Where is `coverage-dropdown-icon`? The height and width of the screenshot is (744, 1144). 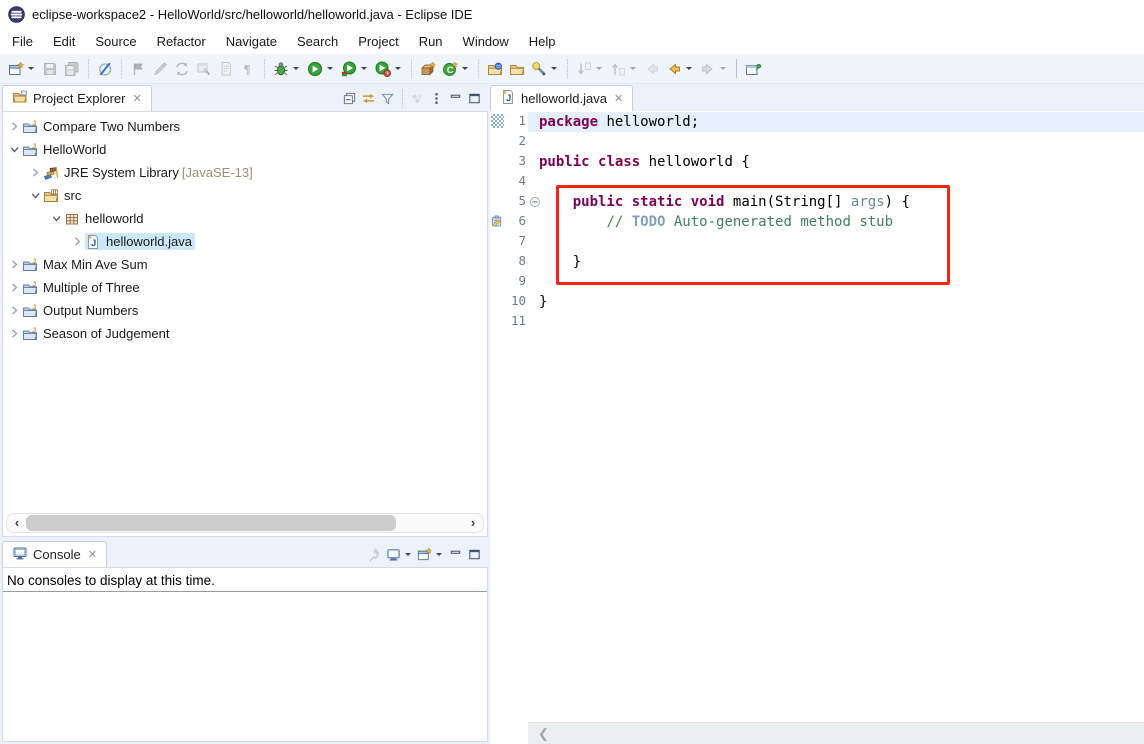 coverage-dropdown-icon is located at coordinates (364, 70).